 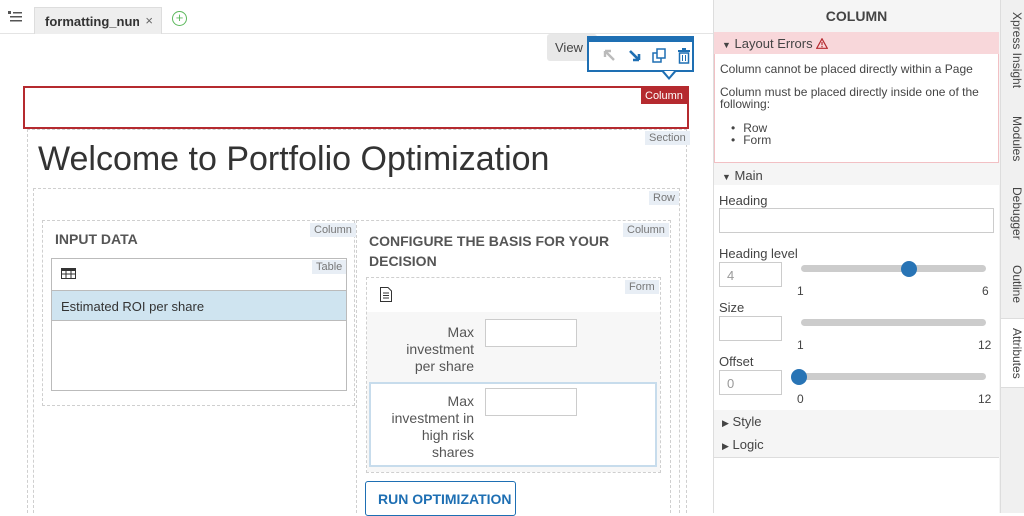 I want to click on table-tag: Table, so click(x=329, y=267).